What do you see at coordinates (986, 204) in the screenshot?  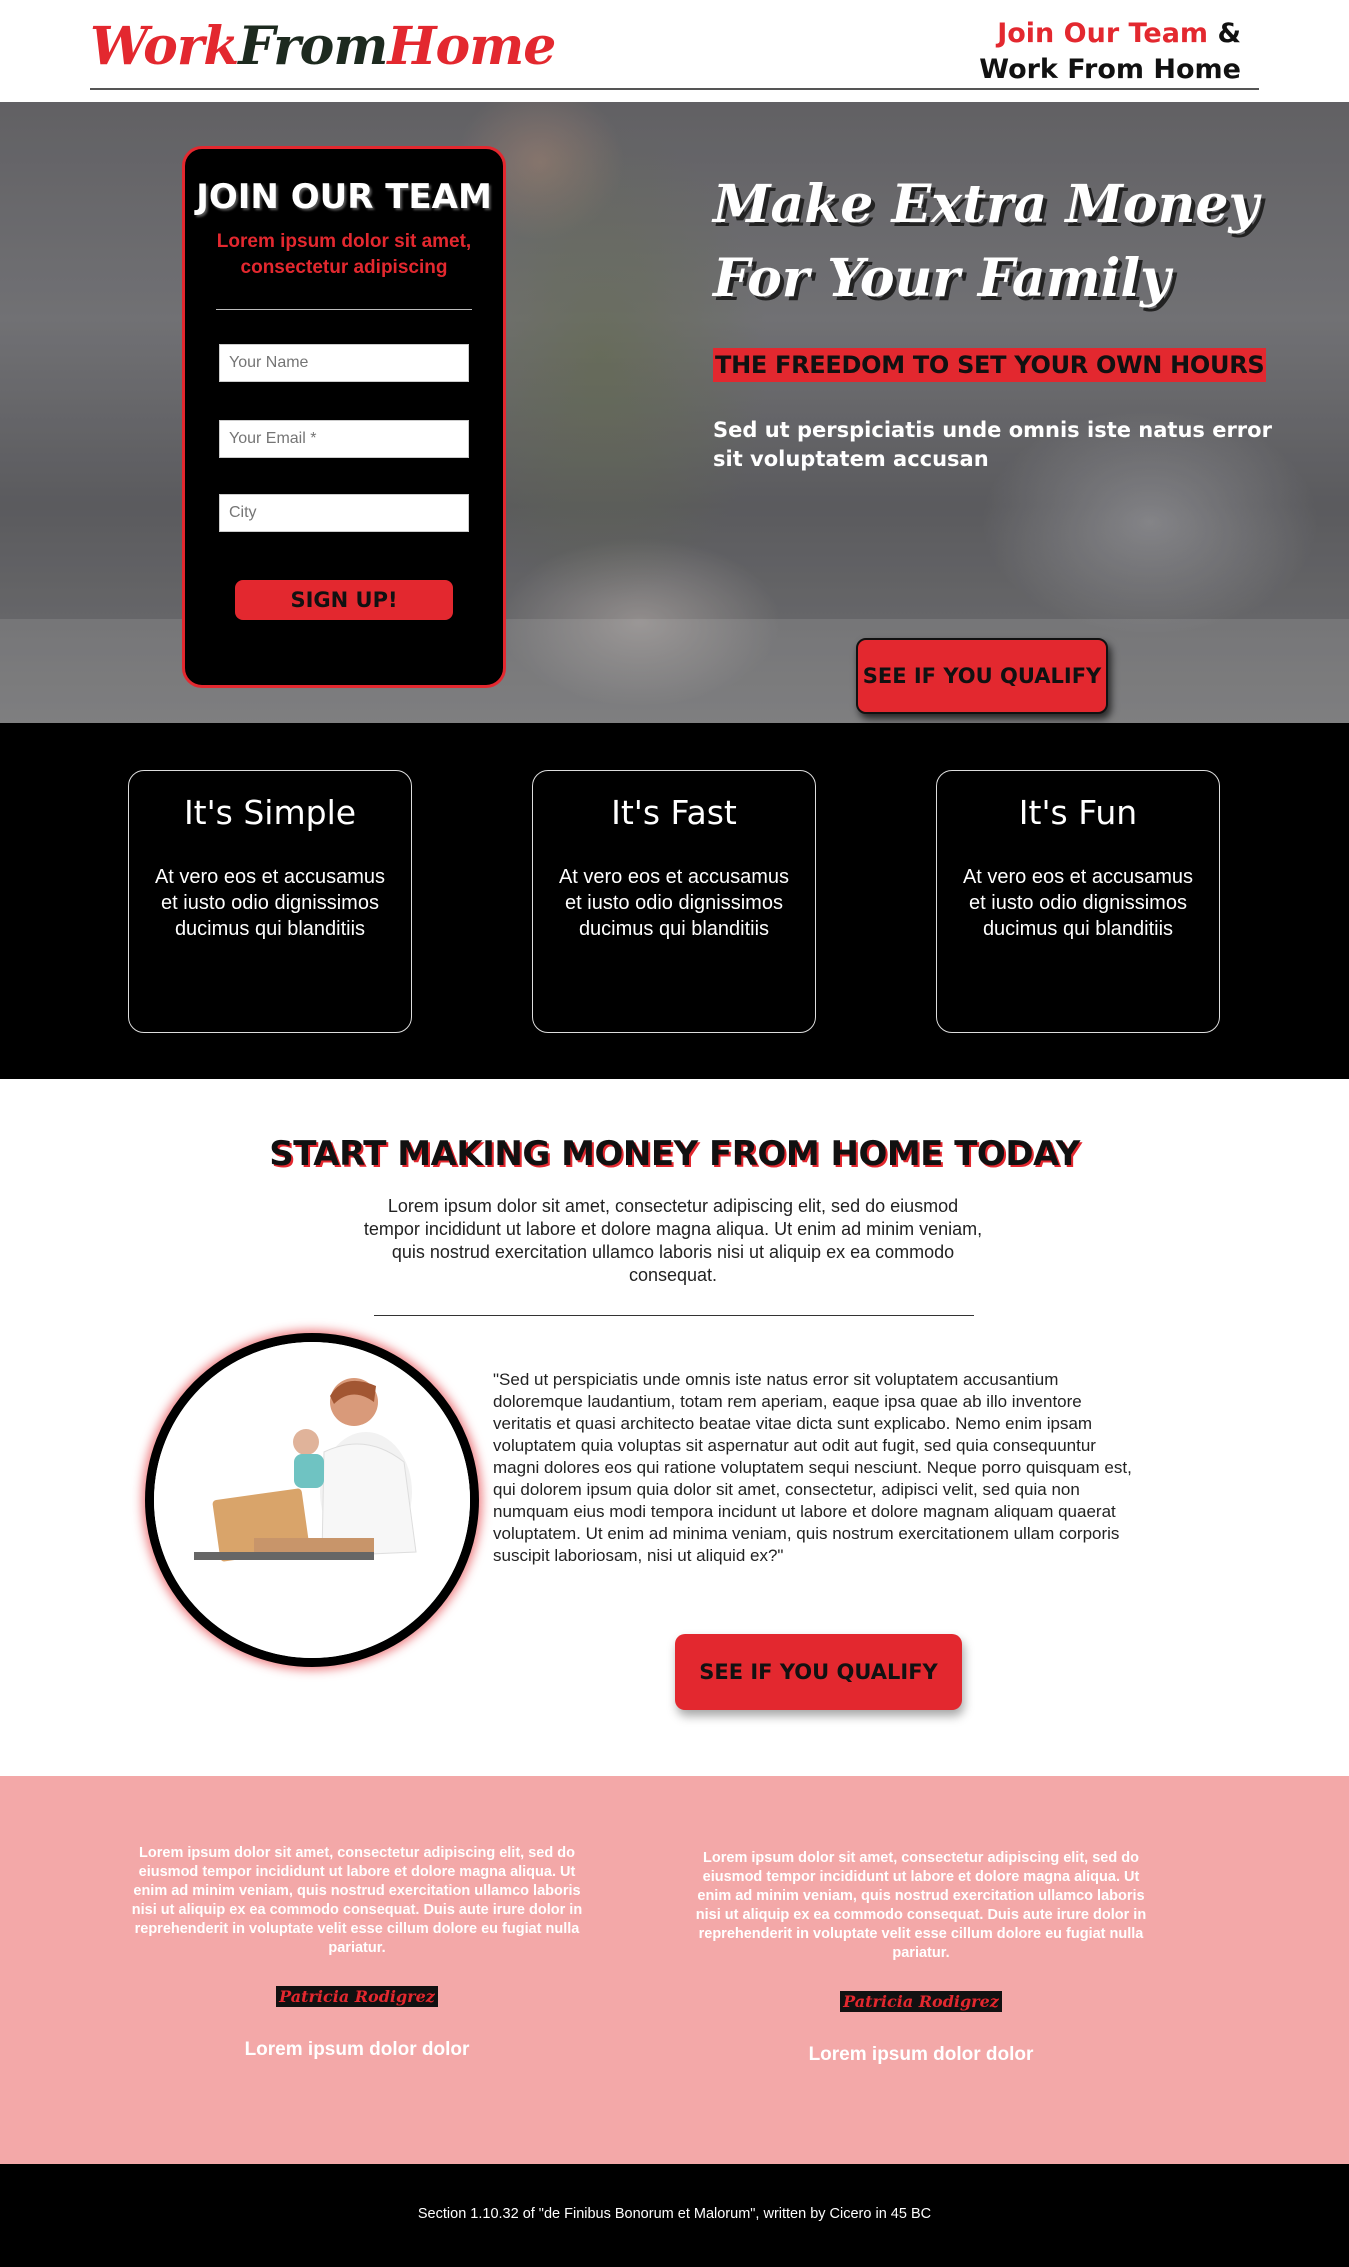 I see `hero-headline-line1: Make Extra Money` at bounding box center [986, 204].